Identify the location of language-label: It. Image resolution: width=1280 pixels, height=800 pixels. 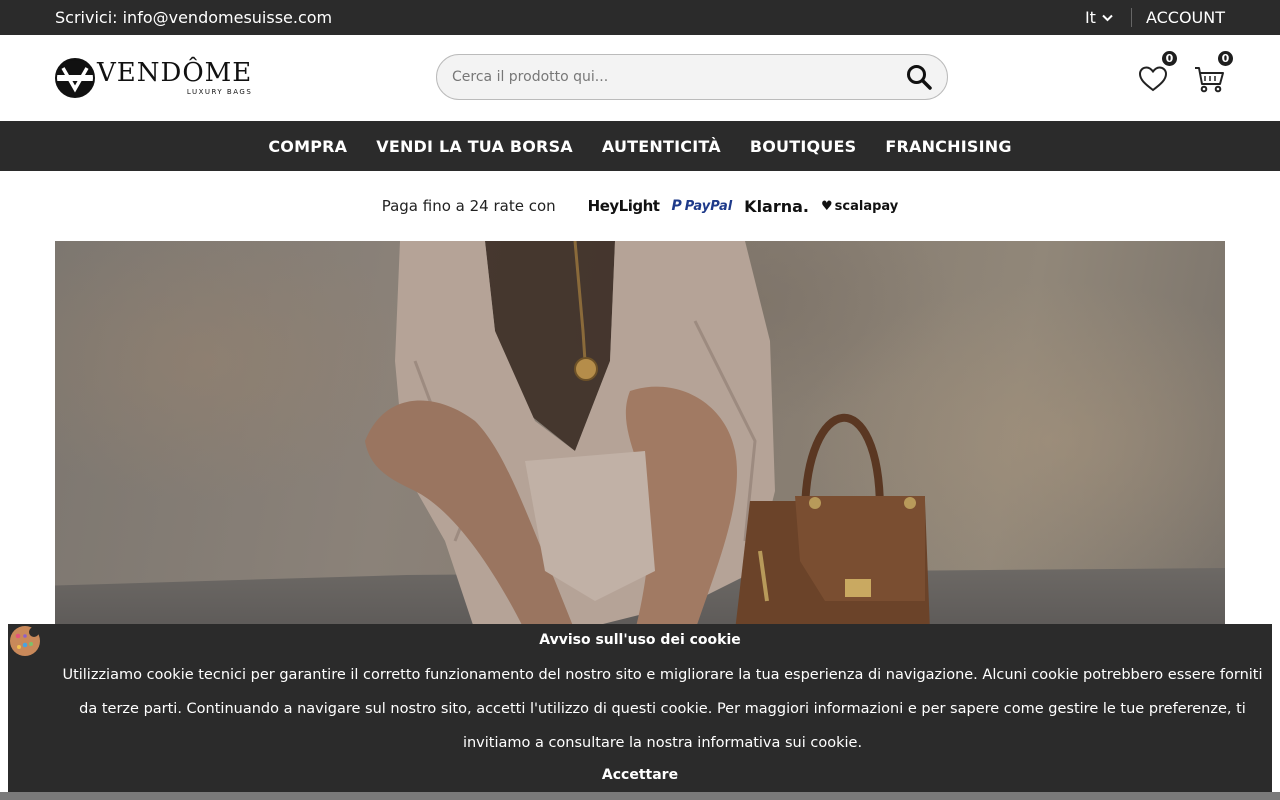
(1090, 17).